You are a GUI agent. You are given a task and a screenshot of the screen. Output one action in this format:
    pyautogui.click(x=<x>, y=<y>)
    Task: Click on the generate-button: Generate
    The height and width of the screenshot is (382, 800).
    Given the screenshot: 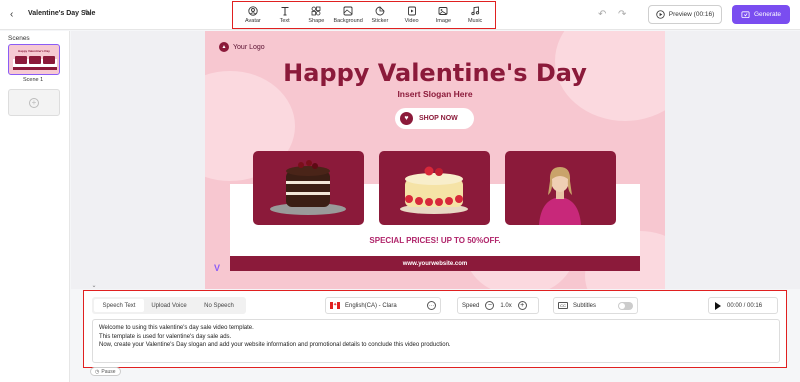 What is the action you would take?
    pyautogui.click(x=761, y=14)
    